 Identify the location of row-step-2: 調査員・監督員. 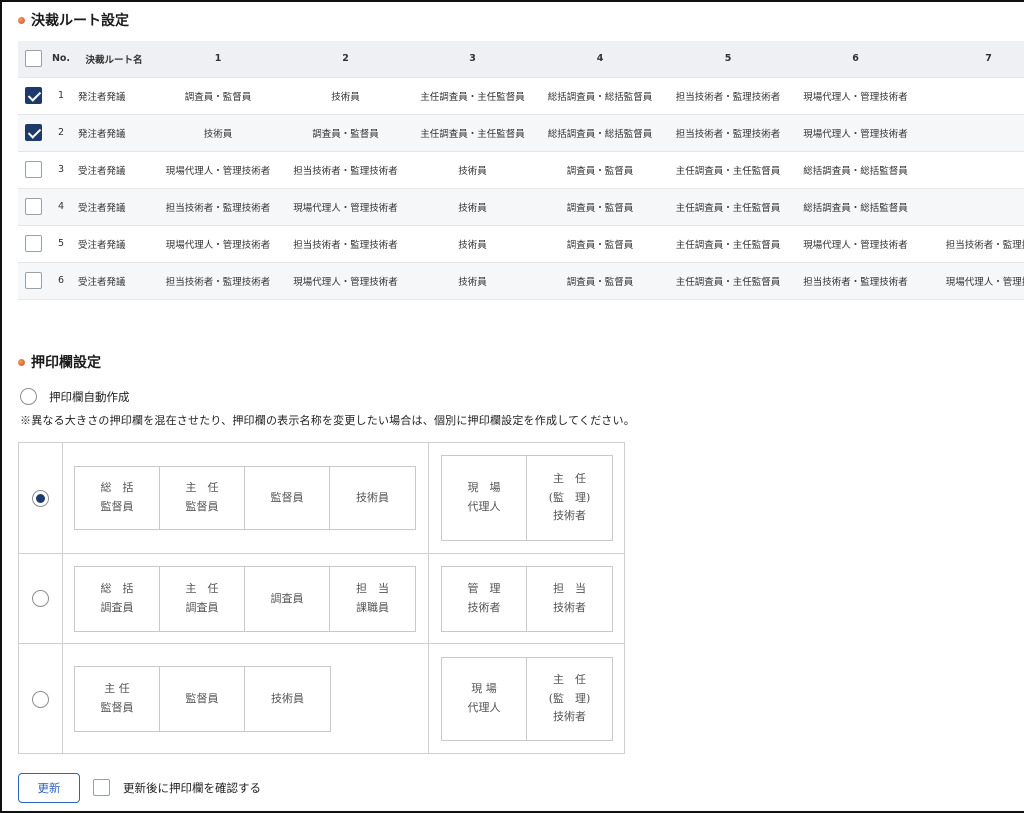
(345, 133).